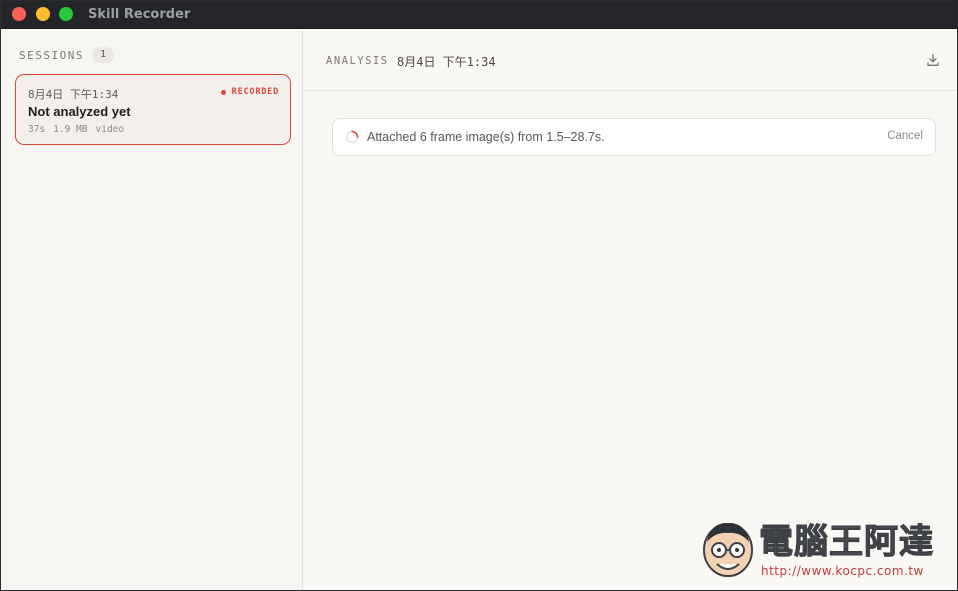 The height and width of the screenshot is (591, 958). What do you see at coordinates (19, 14) in the screenshot?
I see `close-window-button` at bounding box center [19, 14].